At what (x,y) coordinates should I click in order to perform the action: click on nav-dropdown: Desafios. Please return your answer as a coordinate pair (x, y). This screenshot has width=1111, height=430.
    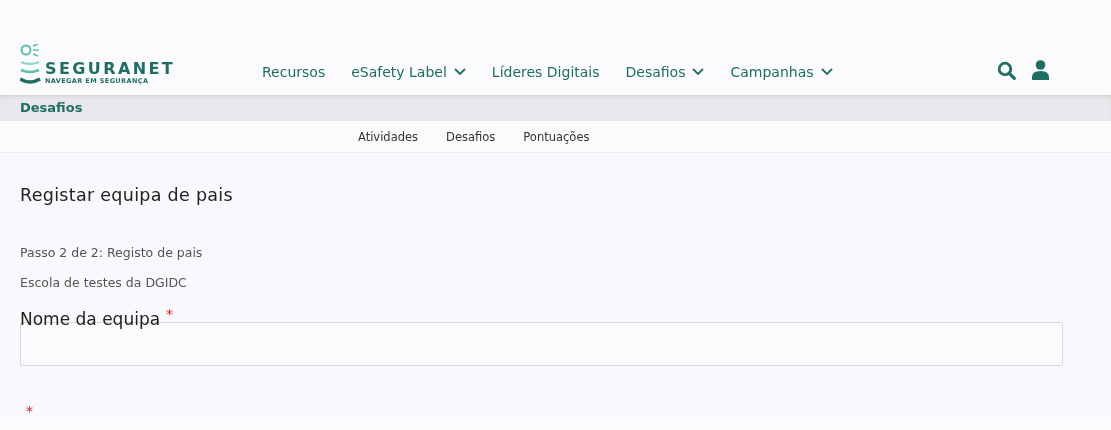
    Looking at the image, I should click on (665, 72).